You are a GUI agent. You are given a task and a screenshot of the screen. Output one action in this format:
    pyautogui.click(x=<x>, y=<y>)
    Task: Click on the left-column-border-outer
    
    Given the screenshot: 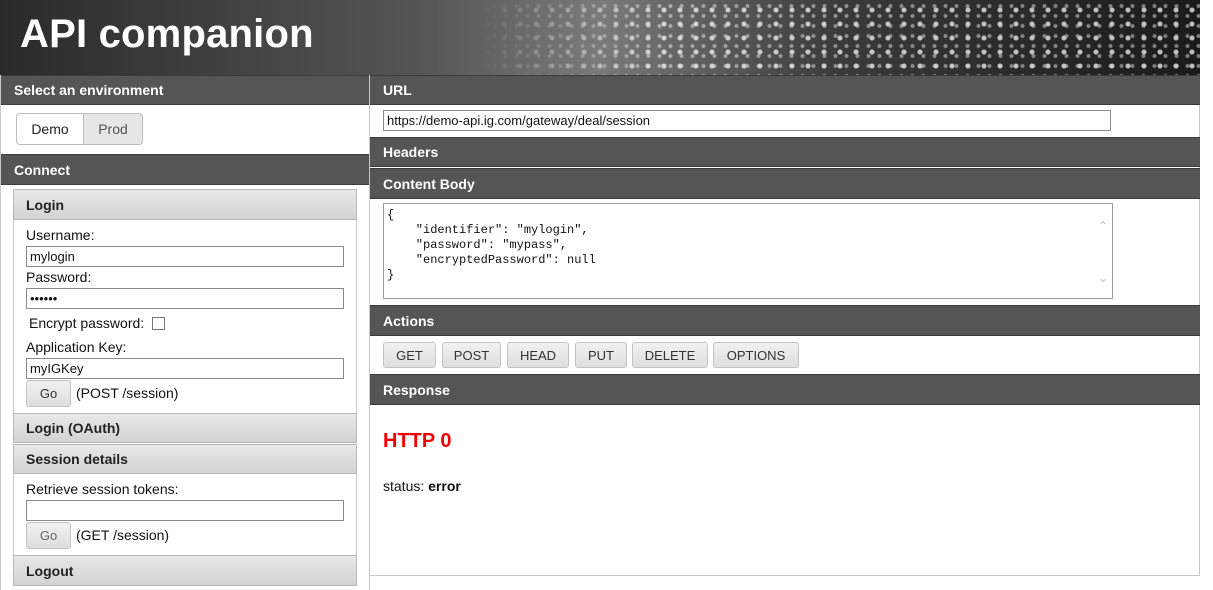 What is the action you would take?
    pyautogui.click(x=0, y=332)
    